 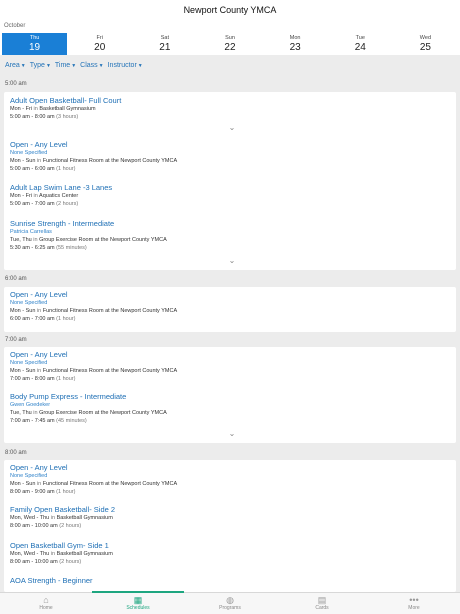 I want to click on more-dots-icon: •••, so click(x=414, y=600).